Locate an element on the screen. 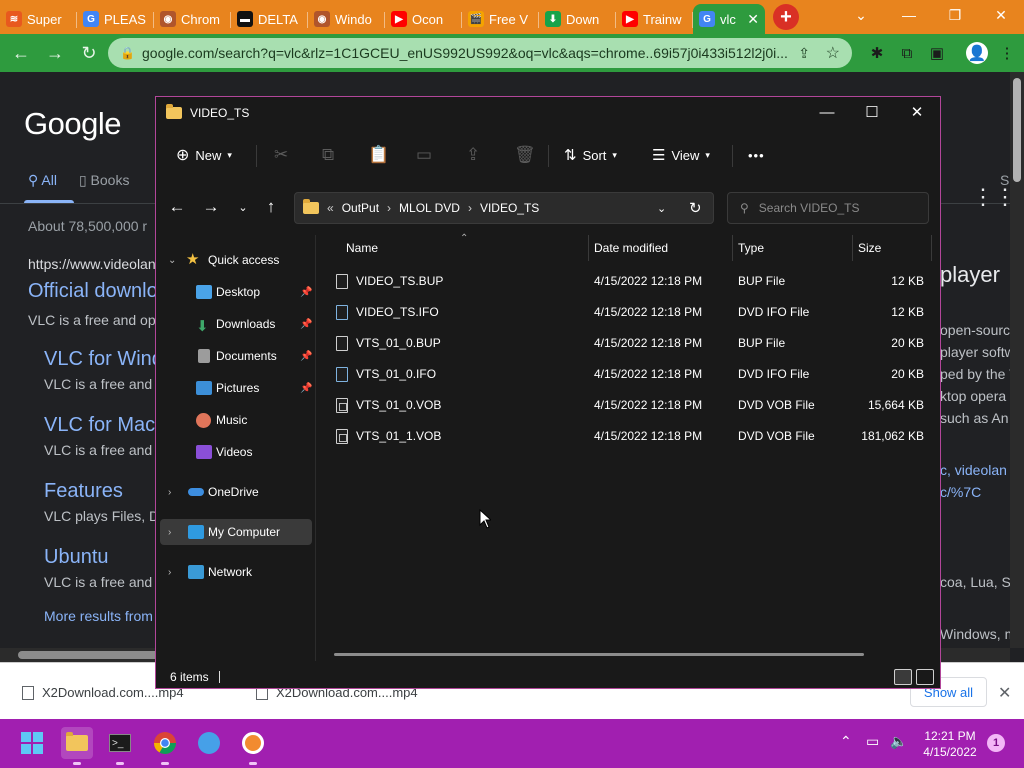  close-icon: ✕ is located at coordinates (1004, 693).